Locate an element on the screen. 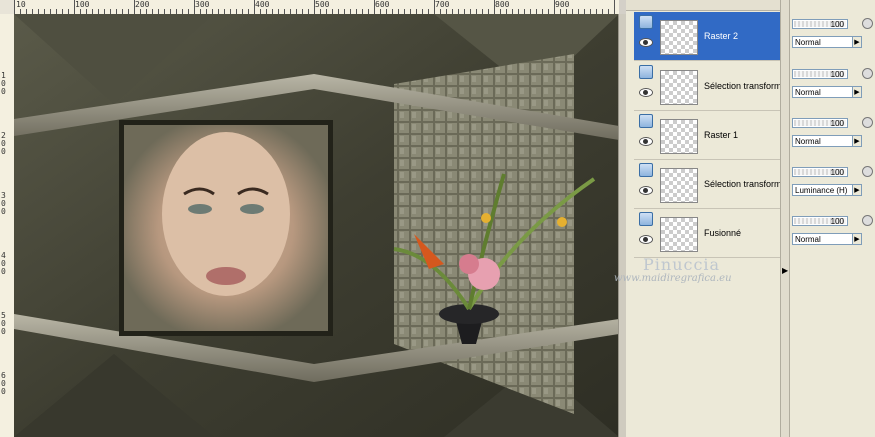  ruler-label: 1 0 0 is located at coordinates (3, 83).